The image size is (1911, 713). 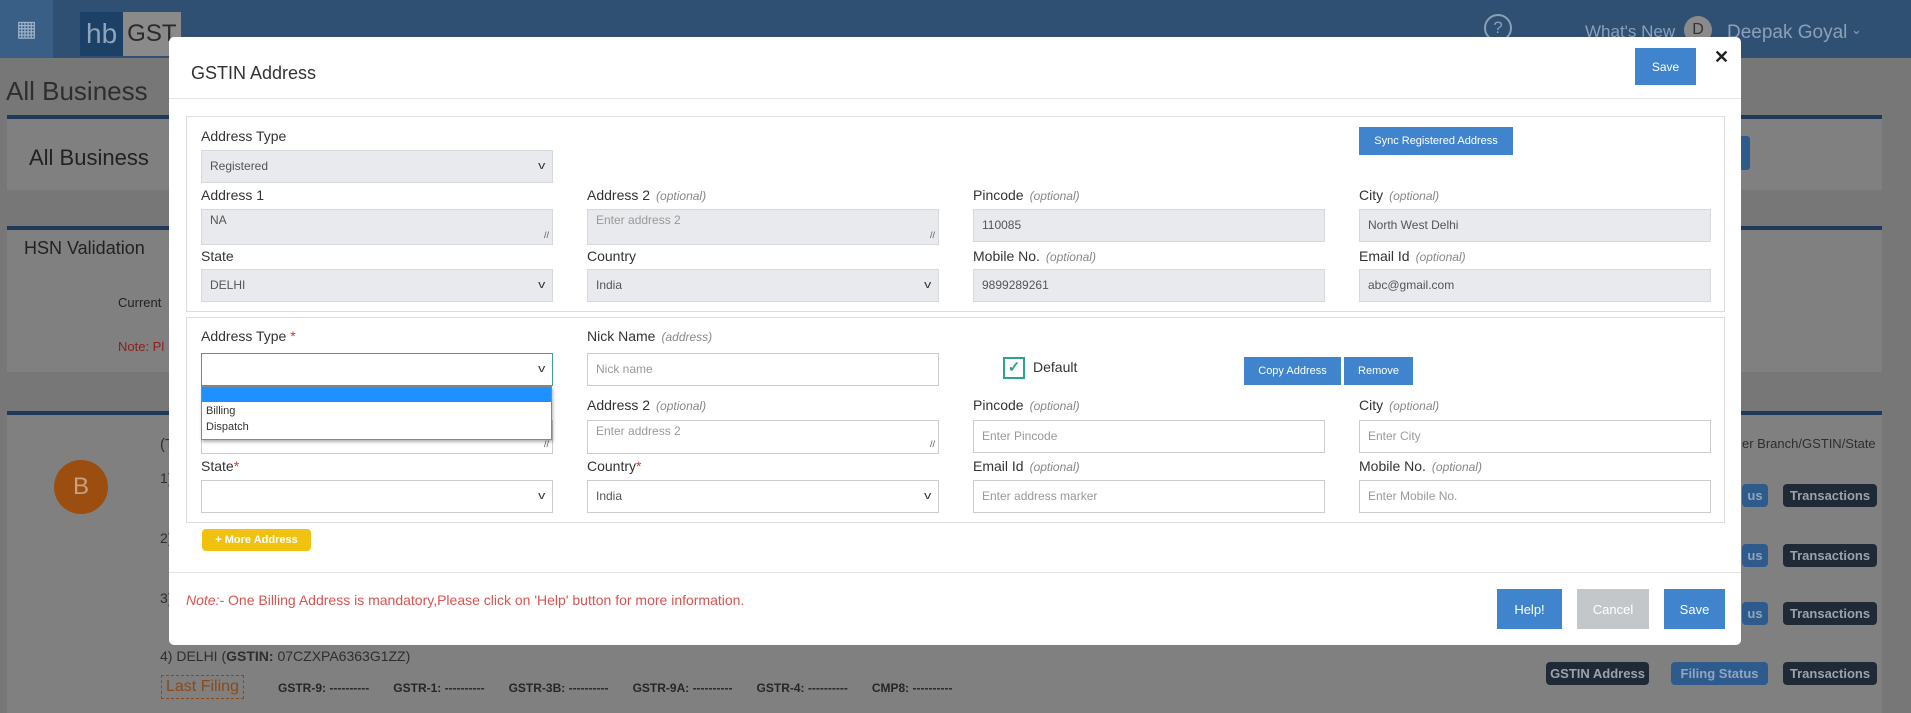 What do you see at coordinates (377, 227) in the screenshot?
I see `address1-field: NA //` at bounding box center [377, 227].